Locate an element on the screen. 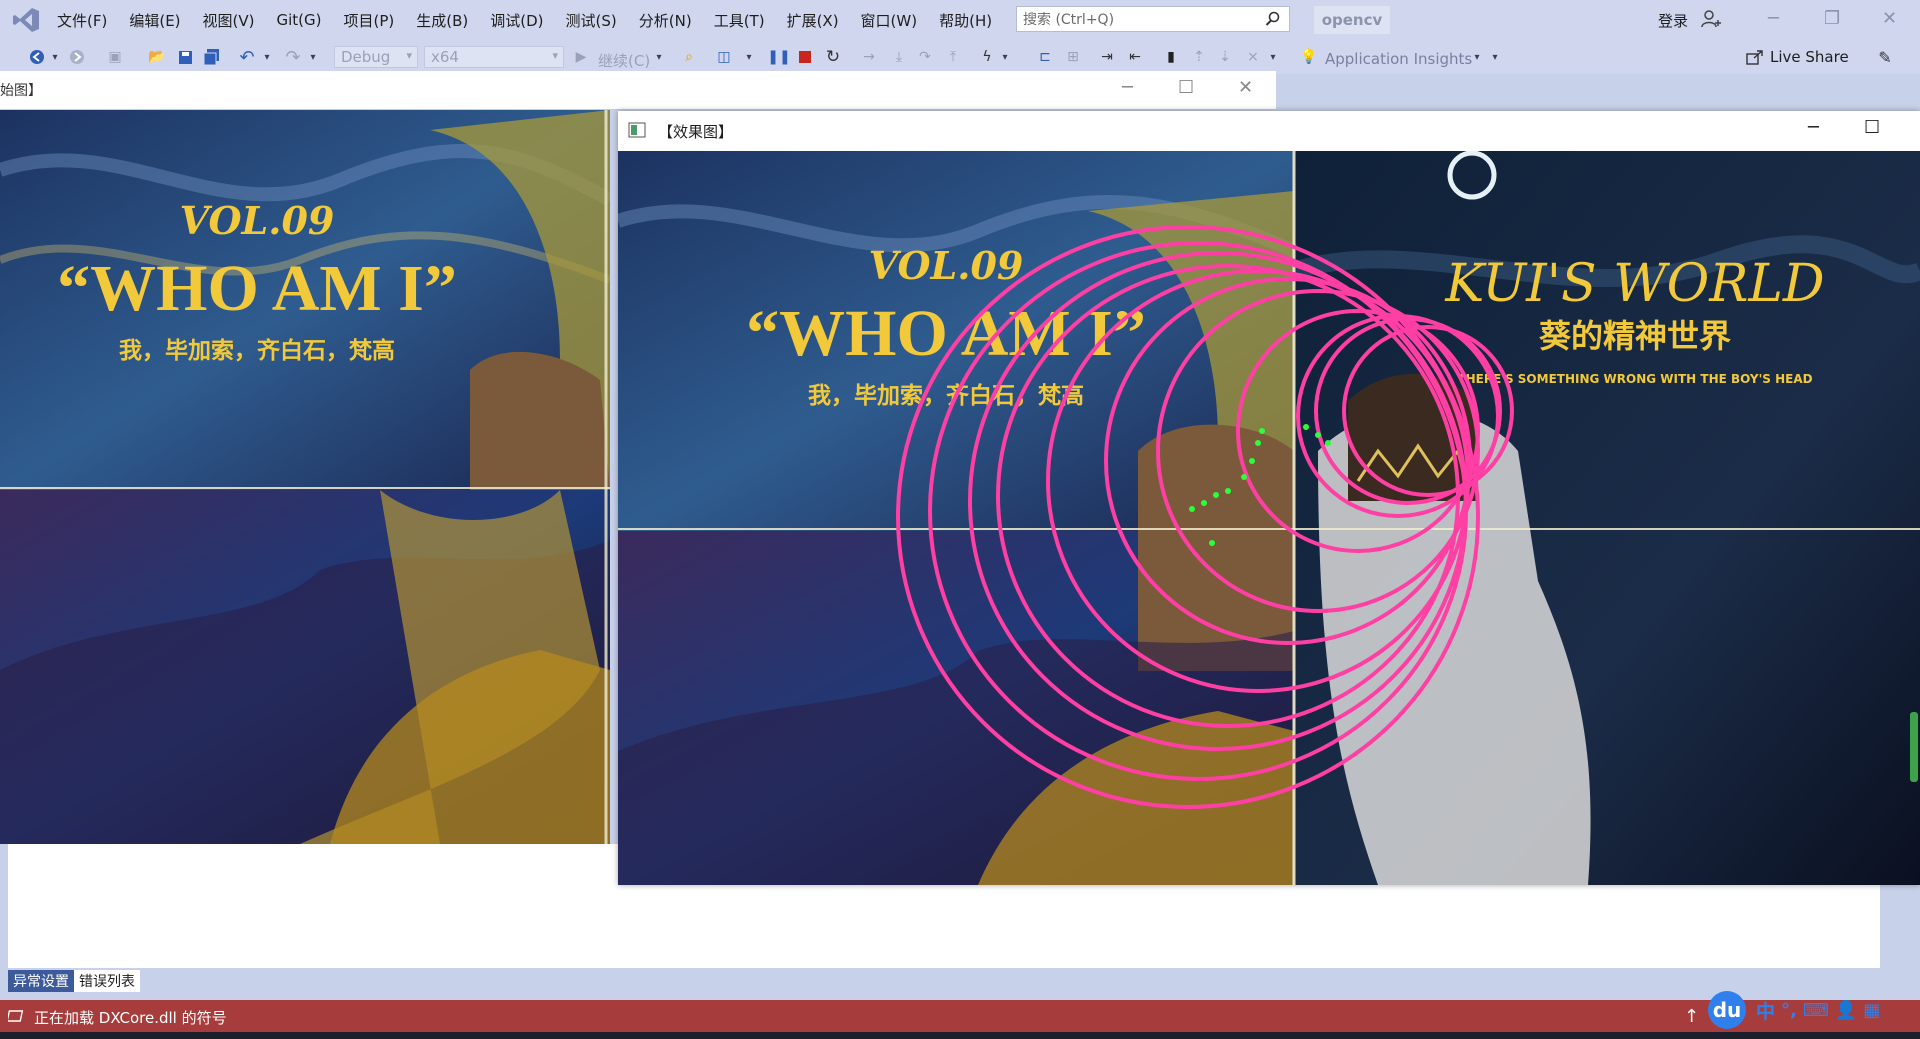 The image size is (1920, 1039). menu-analyze: 分析(N) is located at coordinates (665, 20).